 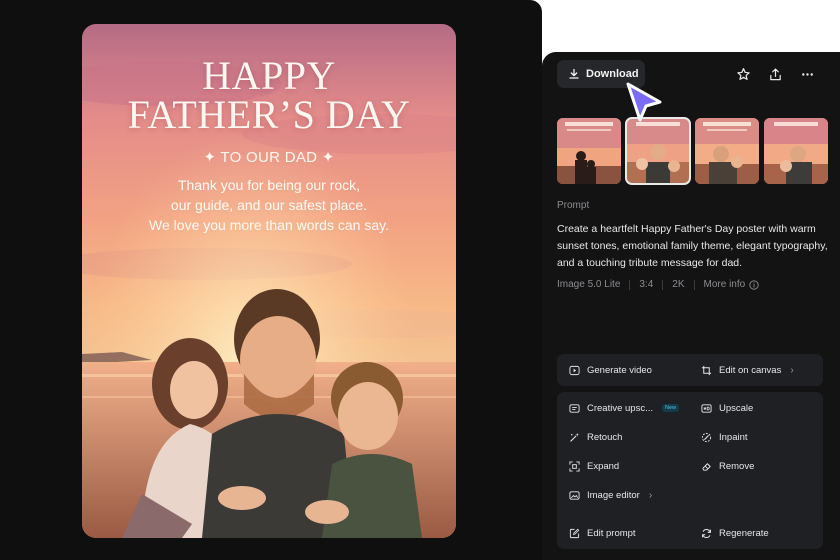 What do you see at coordinates (733, 437) in the screenshot?
I see `inpaint-label: Inpaint` at bounding box center [733, 437].